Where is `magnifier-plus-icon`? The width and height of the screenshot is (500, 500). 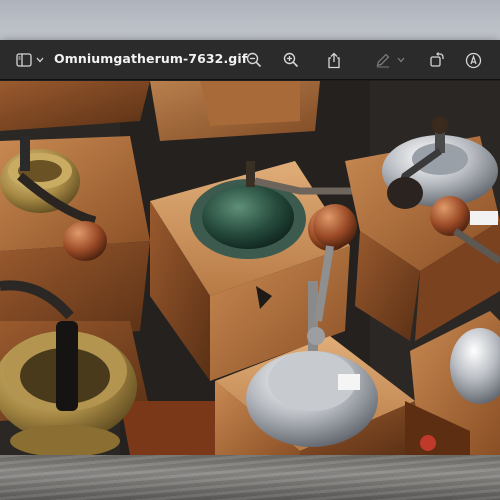
magnifier-plus-icon is located at coordinates (291, 60).